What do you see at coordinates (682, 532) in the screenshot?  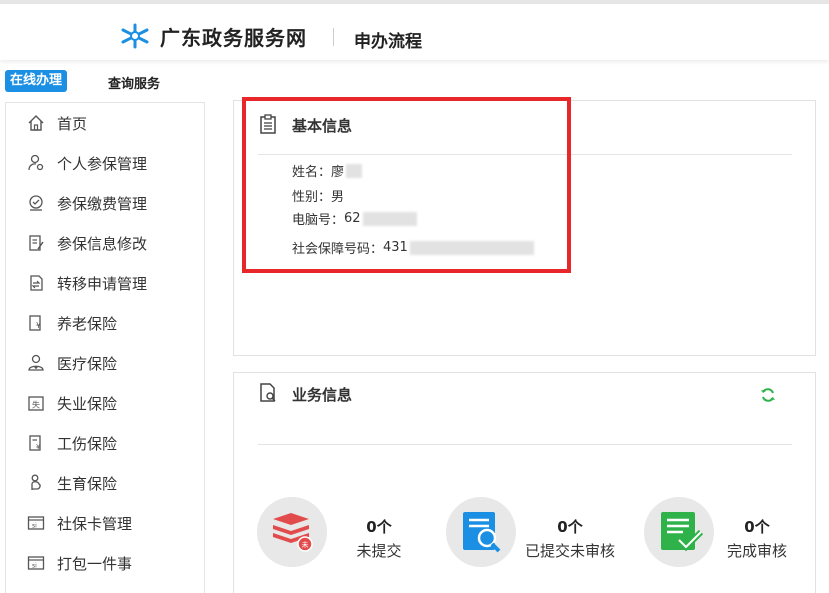 I see `document-check-icon` at bounding box center [682, 532].